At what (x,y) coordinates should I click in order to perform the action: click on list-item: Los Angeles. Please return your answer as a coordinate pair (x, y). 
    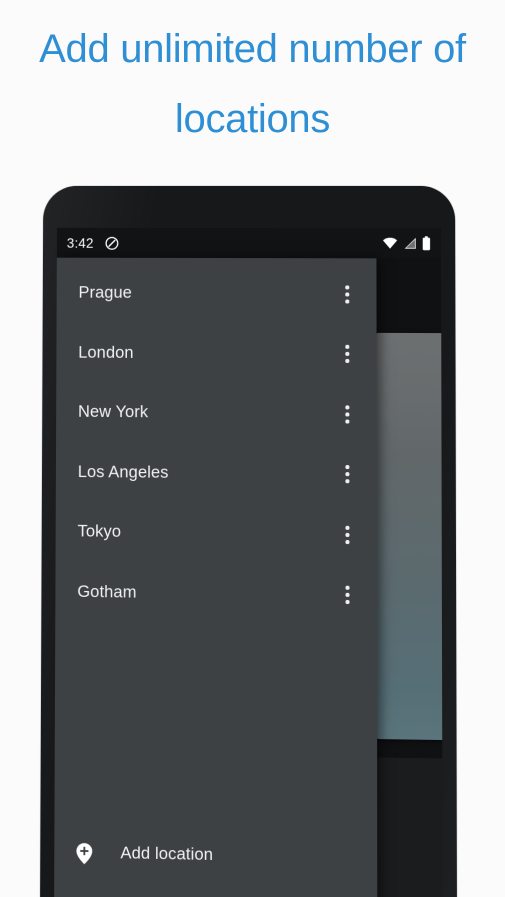
    Looking at the image, I should click on (216, 473).